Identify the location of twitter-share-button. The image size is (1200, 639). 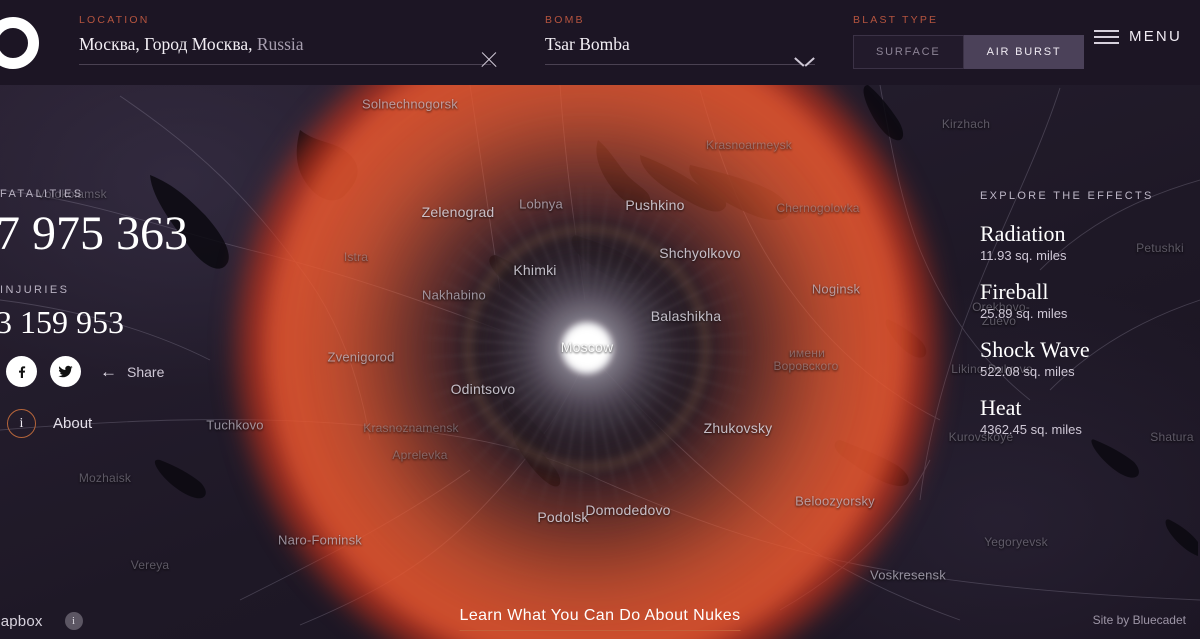
(65, 371).